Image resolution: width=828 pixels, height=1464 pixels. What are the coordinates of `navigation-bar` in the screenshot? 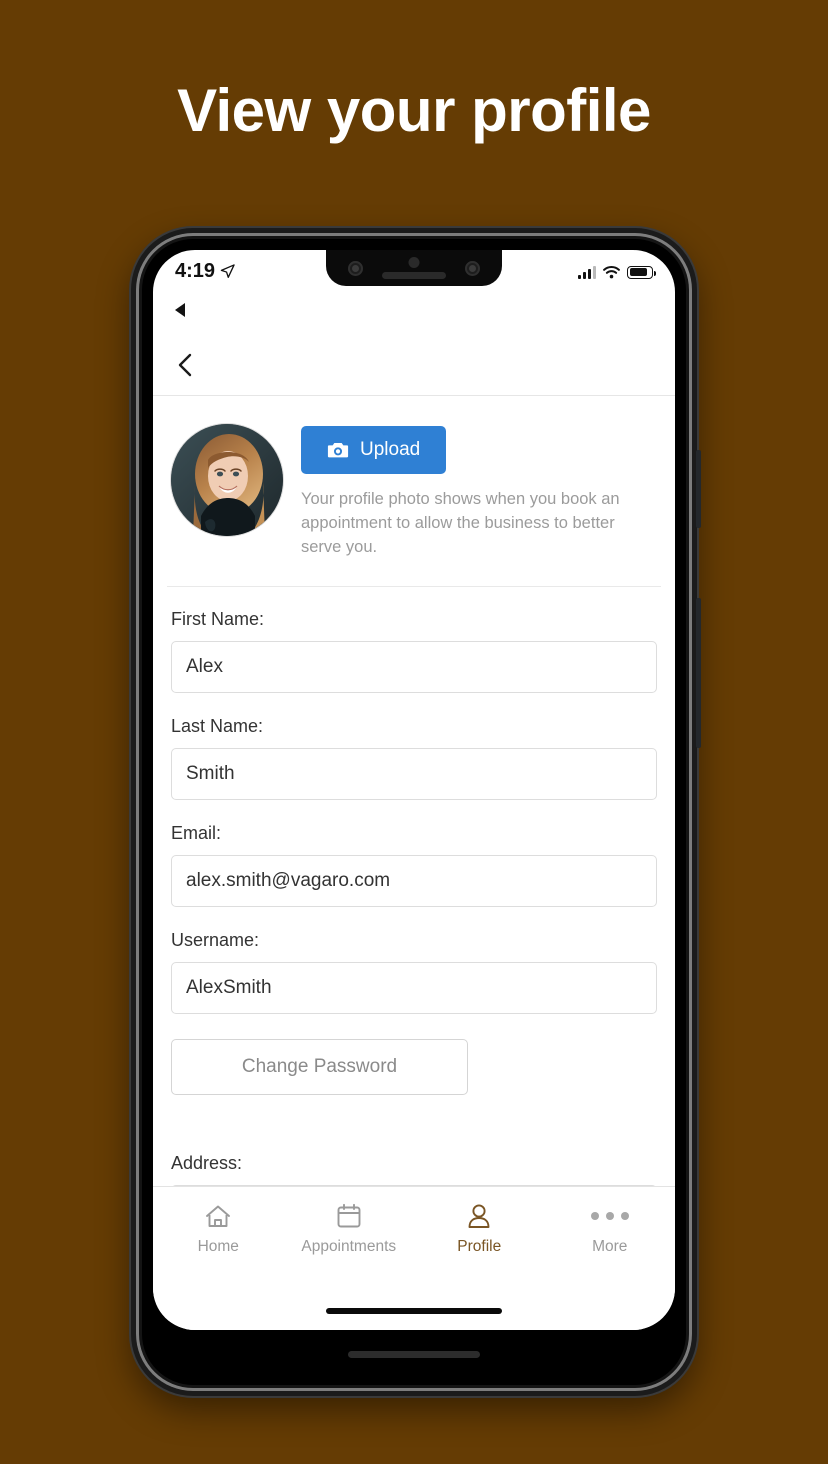 It's located at (414, 365).